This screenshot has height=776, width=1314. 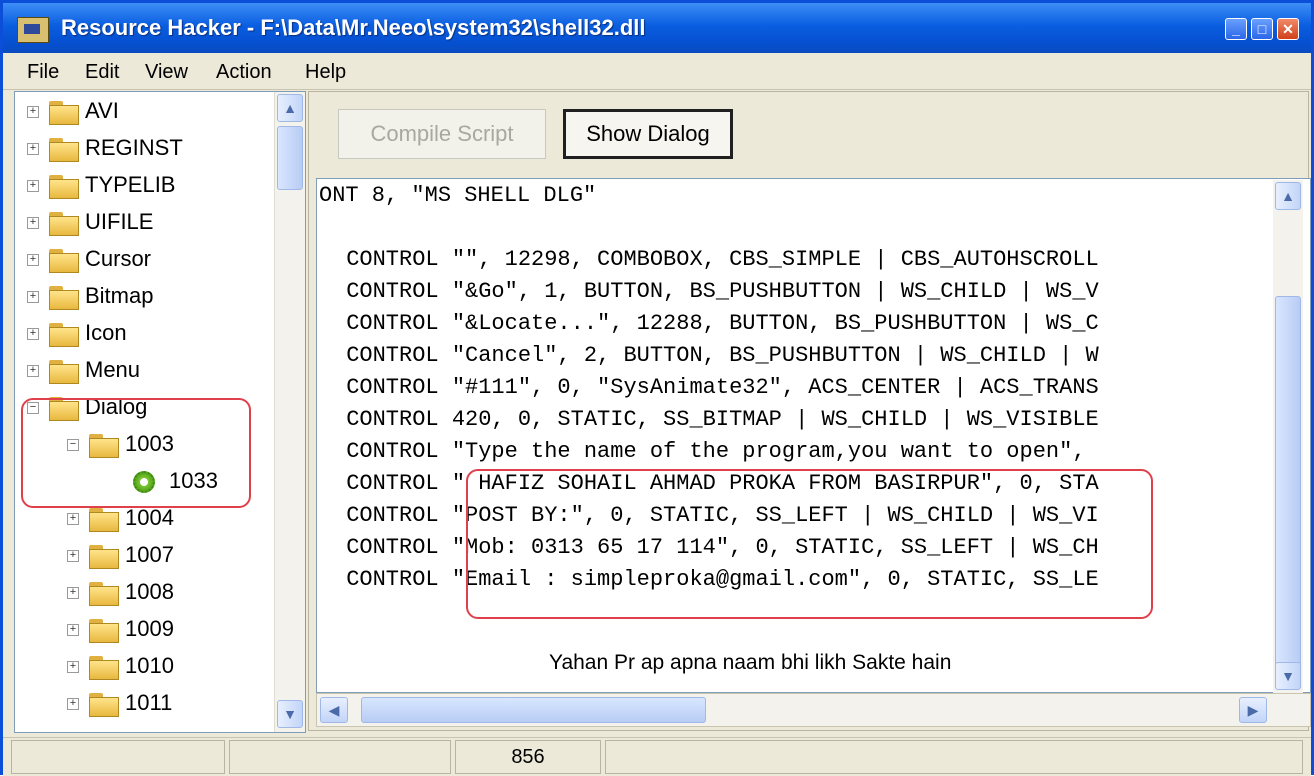 I want to click on tree-item-label: 1007, so click(x=149, y=554).